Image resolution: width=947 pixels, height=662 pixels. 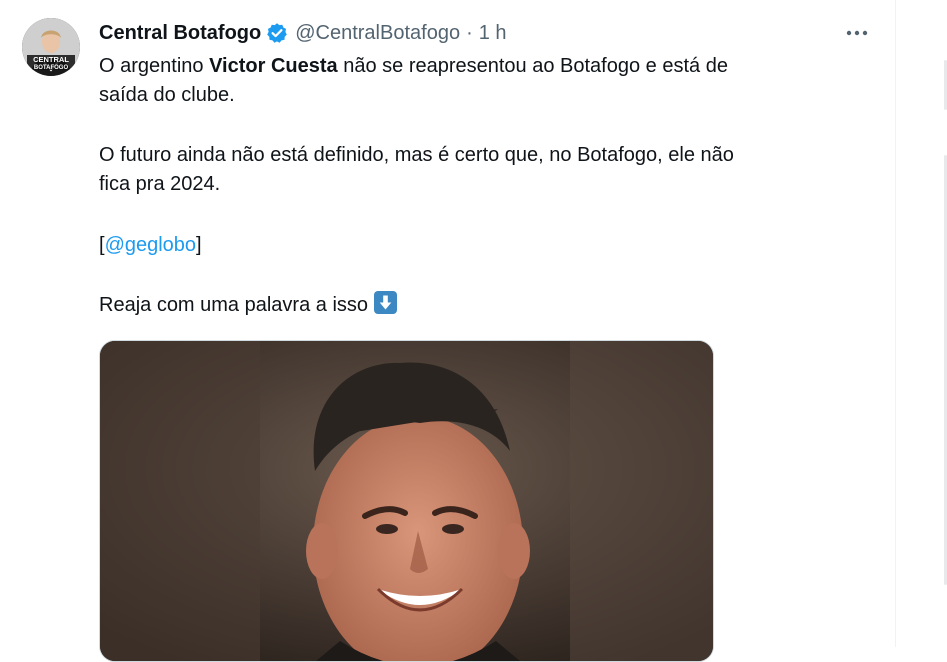 I want to click on sidebar-edge, so click(x=921, y=323).